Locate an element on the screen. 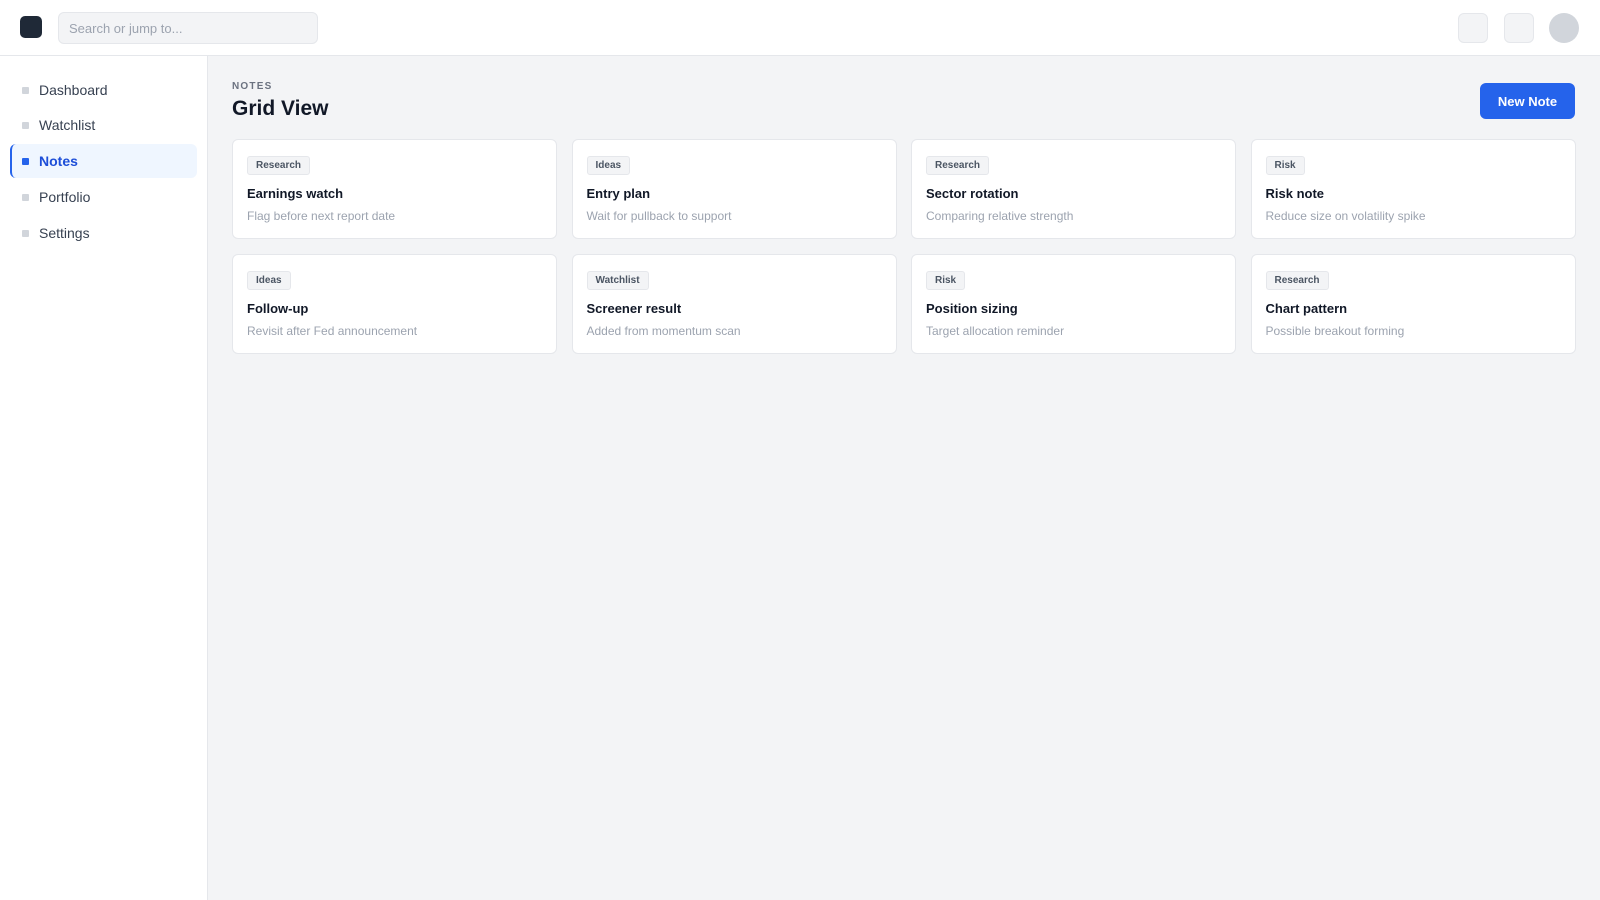 This screenshot has width=1600, height=900. note-title: Follow-up is located at coordinates (278, 308).